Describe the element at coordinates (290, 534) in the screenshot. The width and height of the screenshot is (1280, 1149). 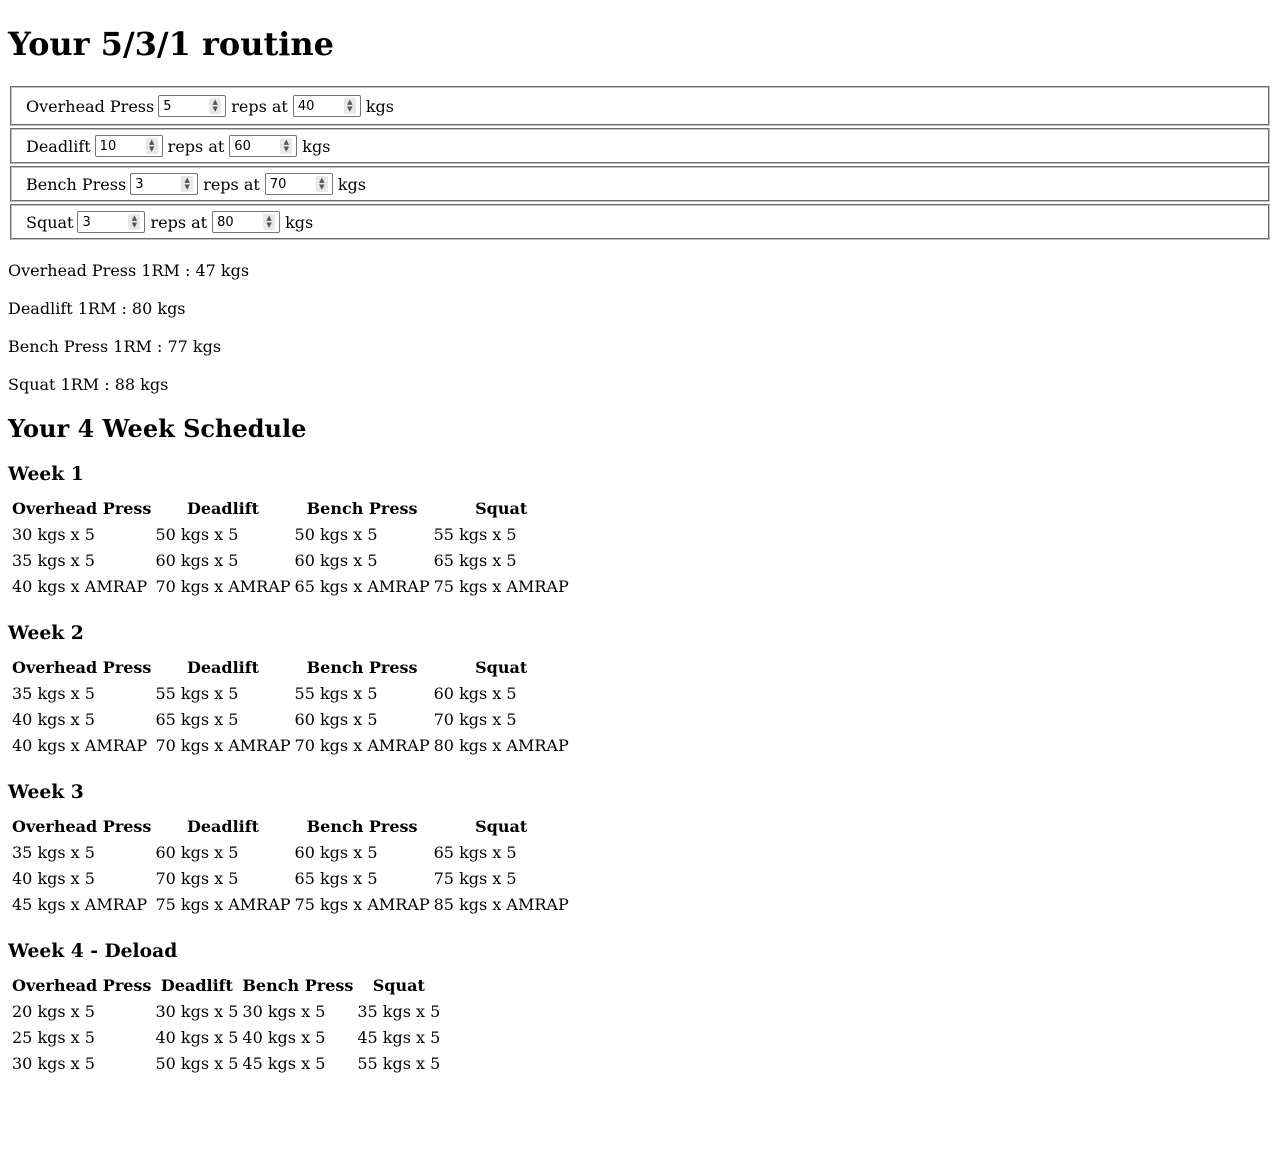
I see `table-row: 30 kgs x 5 50 kgs x 5 50 kgs x 5 55 kgs x 5` at that location.